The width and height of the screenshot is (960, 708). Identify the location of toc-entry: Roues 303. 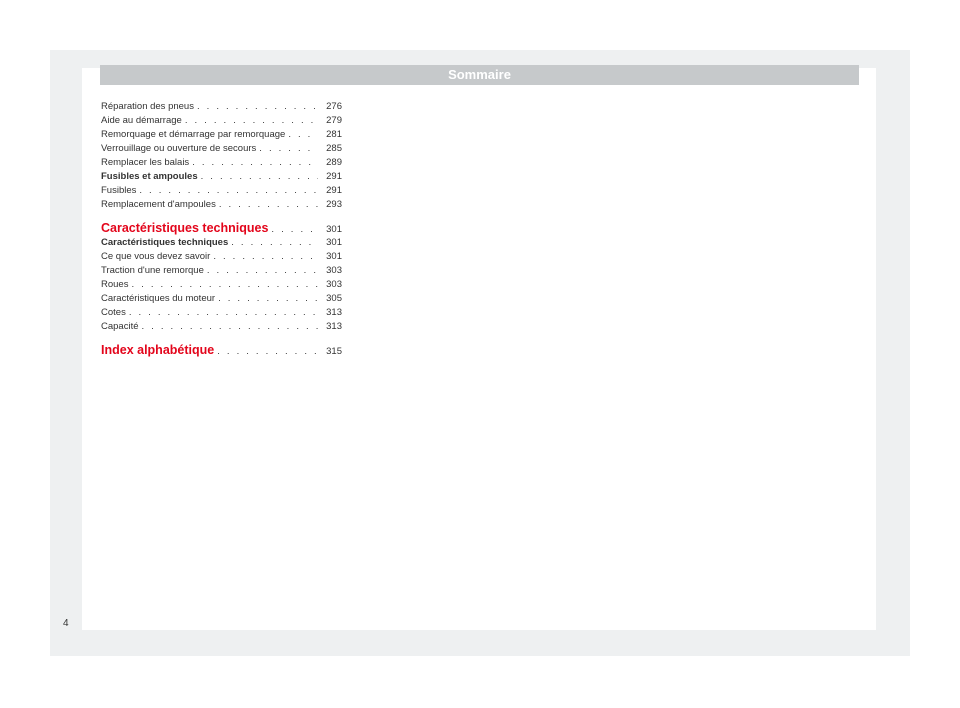
(221, 286).